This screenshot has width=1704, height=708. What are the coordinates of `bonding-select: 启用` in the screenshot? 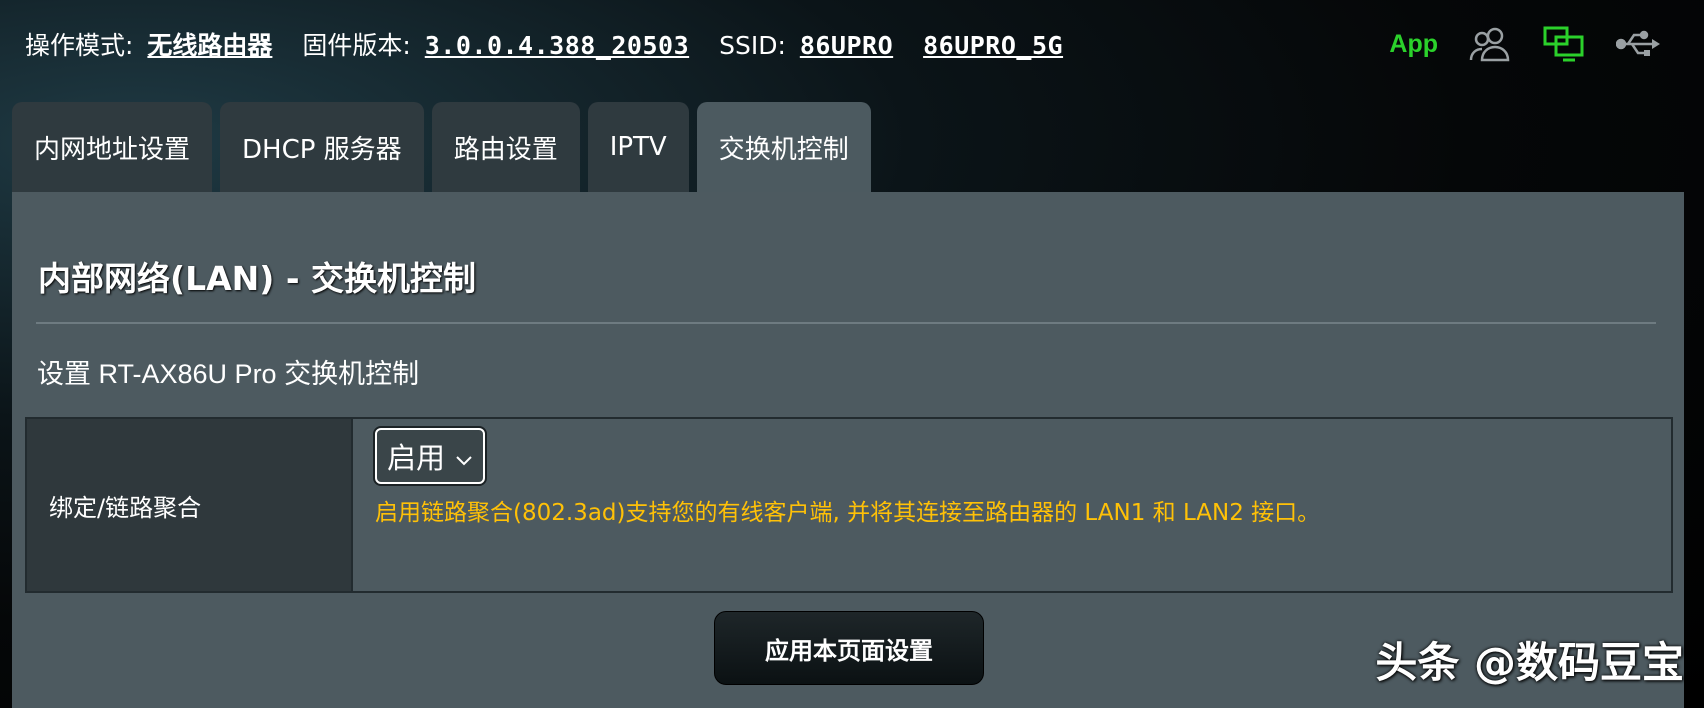 It's located at (430, 456).